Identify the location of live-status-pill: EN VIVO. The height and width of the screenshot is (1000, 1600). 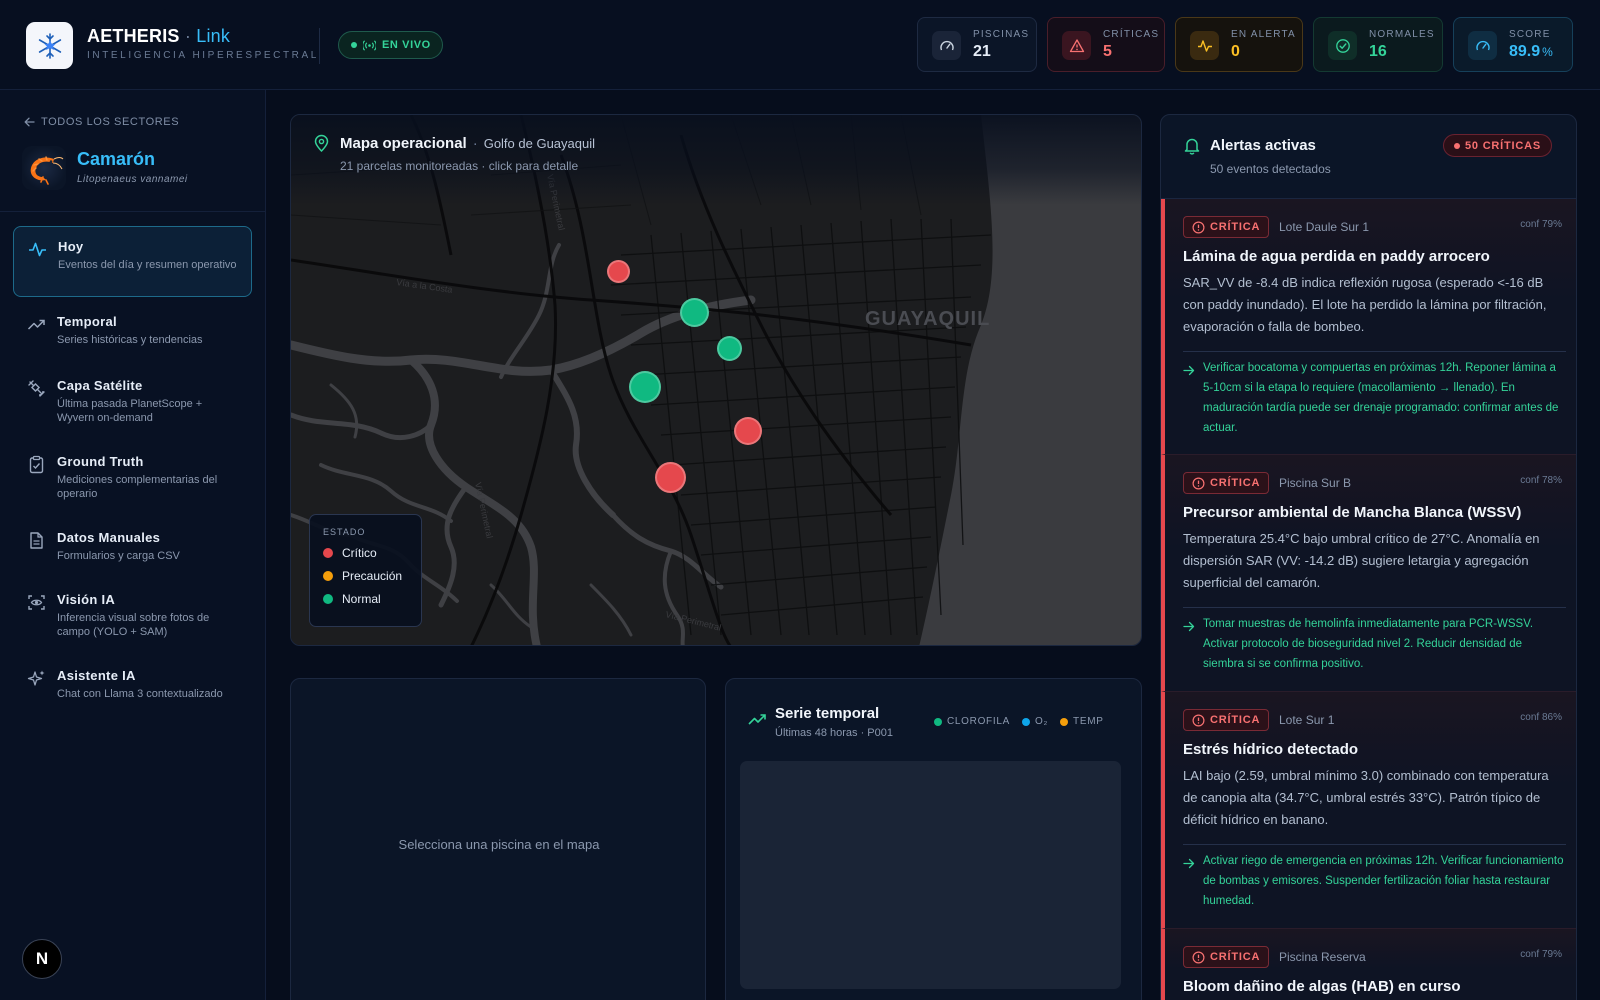
(390, 45).